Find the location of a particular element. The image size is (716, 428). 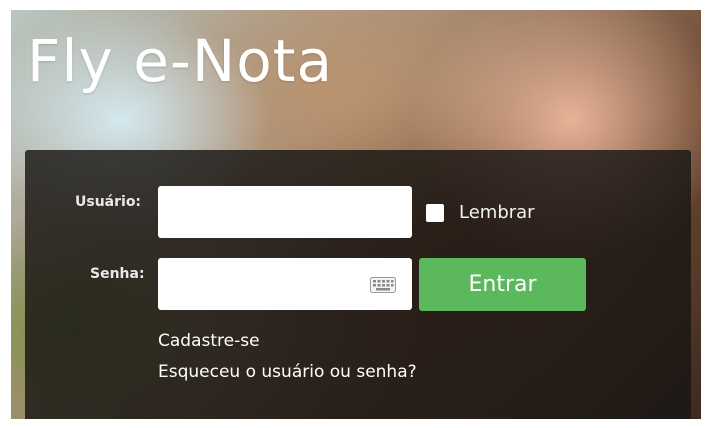

register-link: Cadastre-se is located at coordinates (209, 341).